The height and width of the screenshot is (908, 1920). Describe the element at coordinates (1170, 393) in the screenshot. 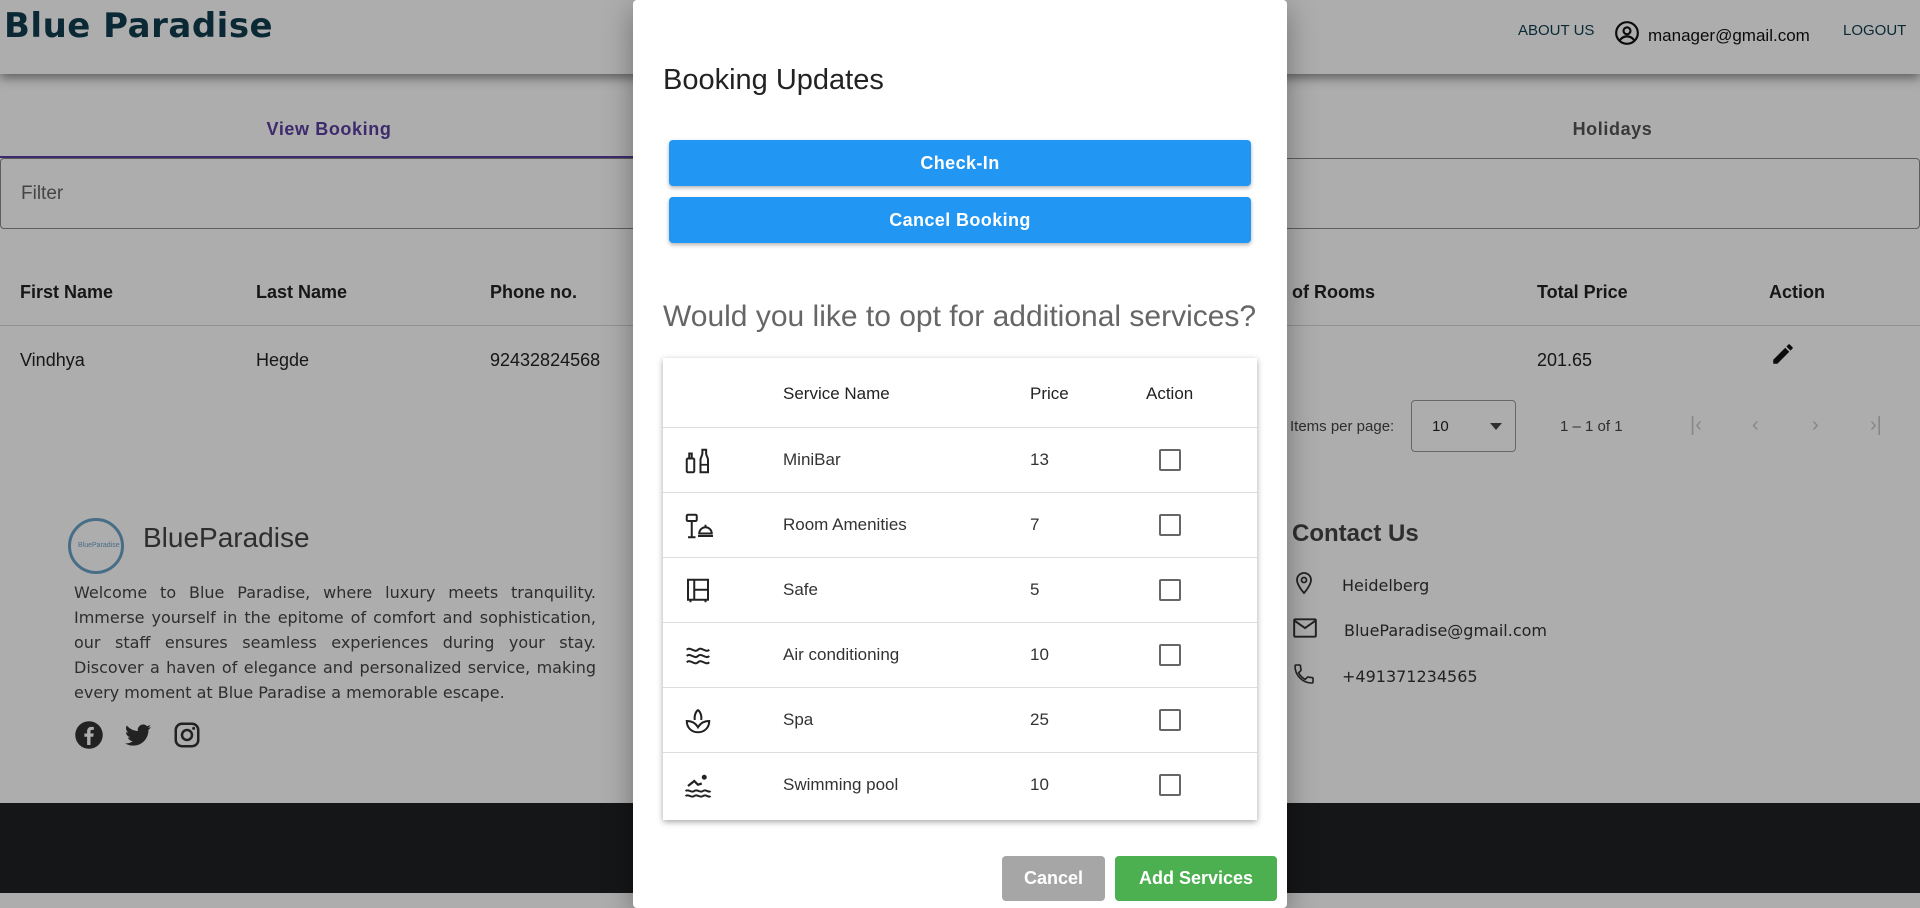

I see `column-header-action: Action` at that location.